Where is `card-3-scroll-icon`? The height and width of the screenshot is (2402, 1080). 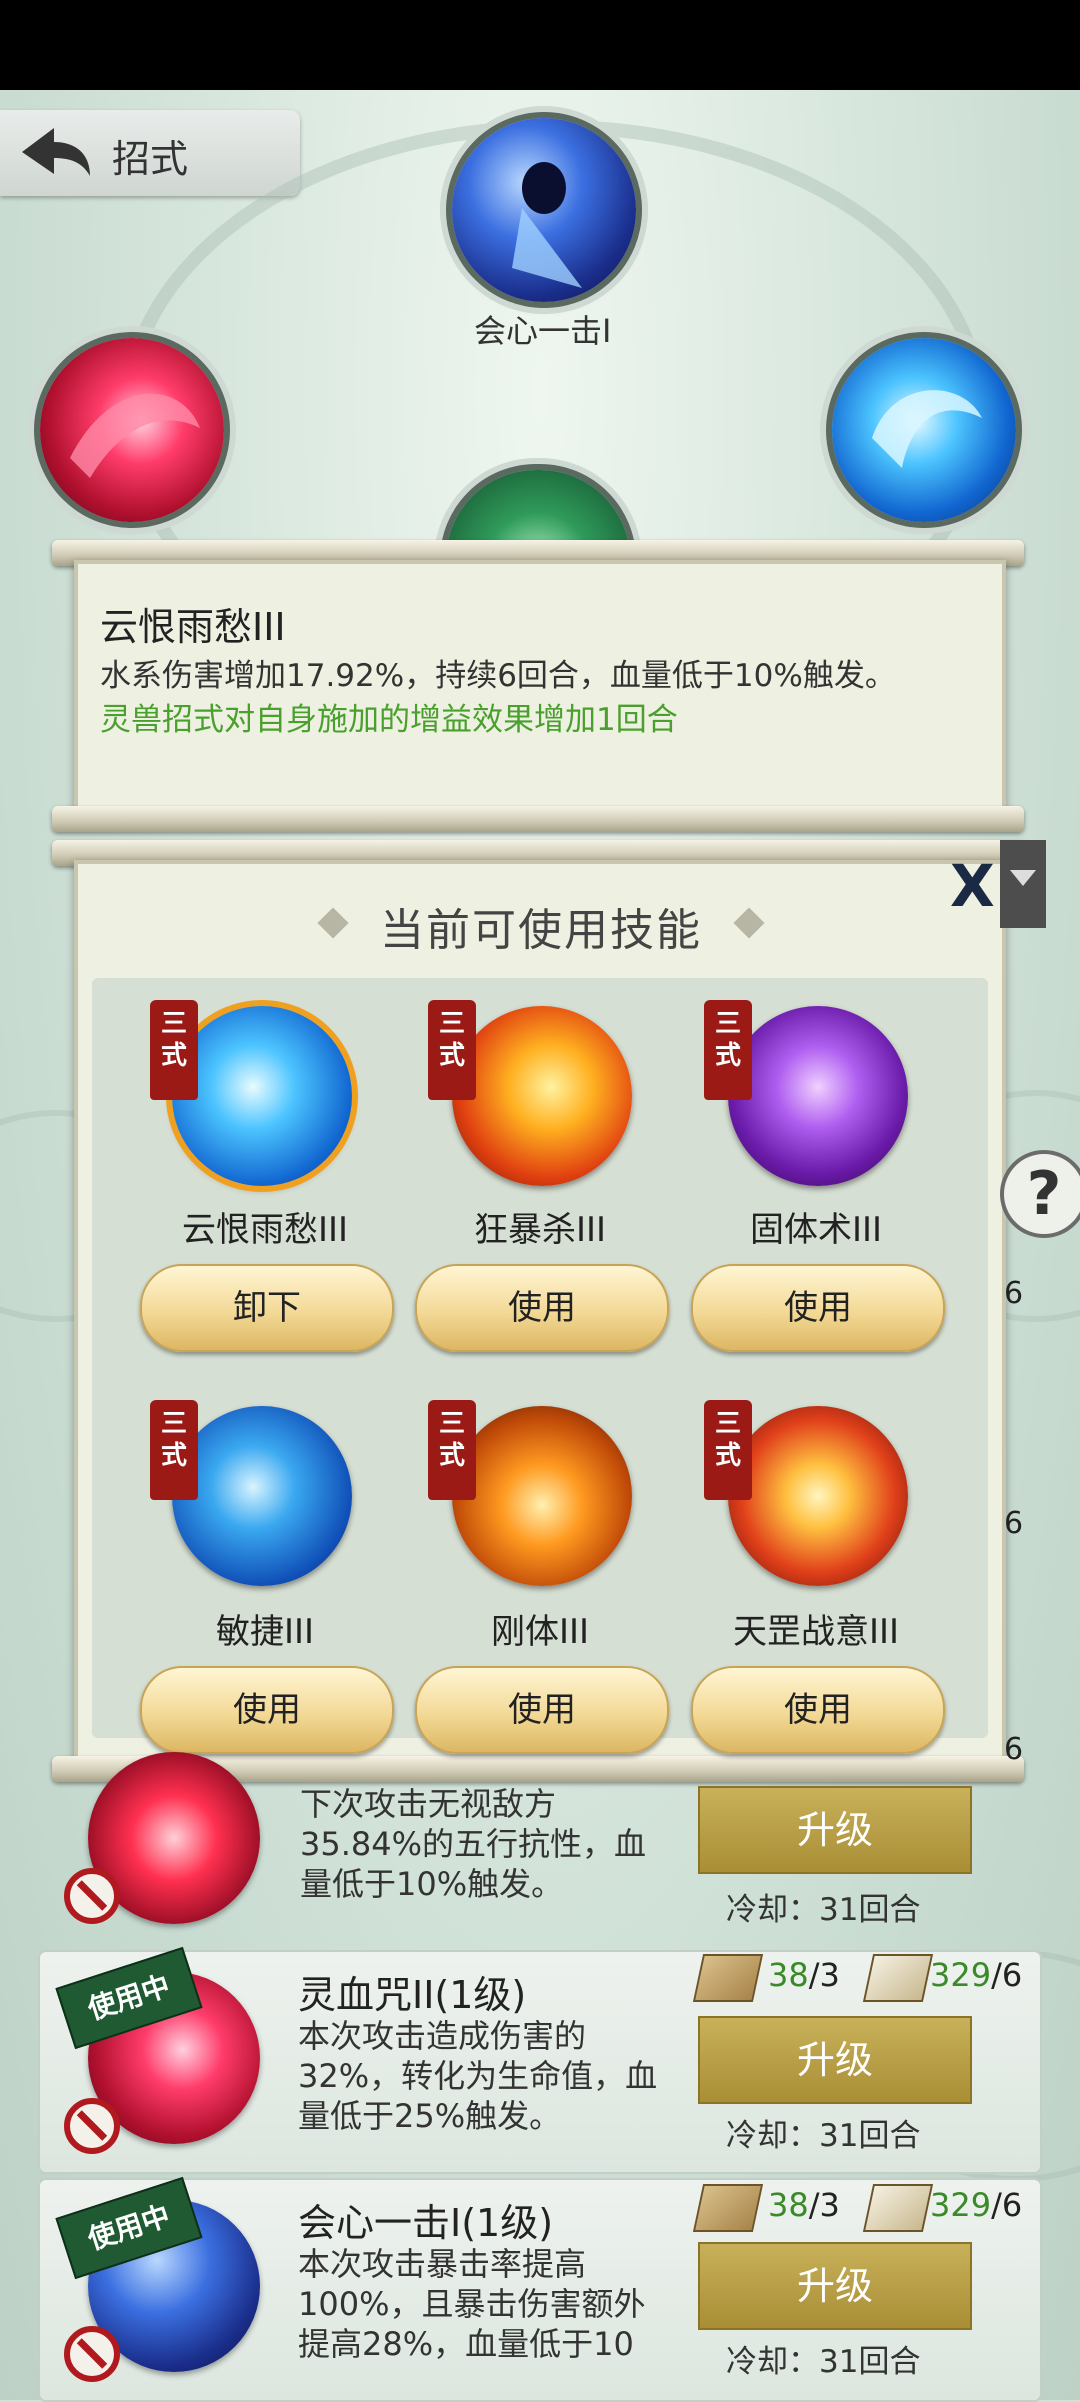
card-3-scroll-icon is located at coordinates (728, 1978).